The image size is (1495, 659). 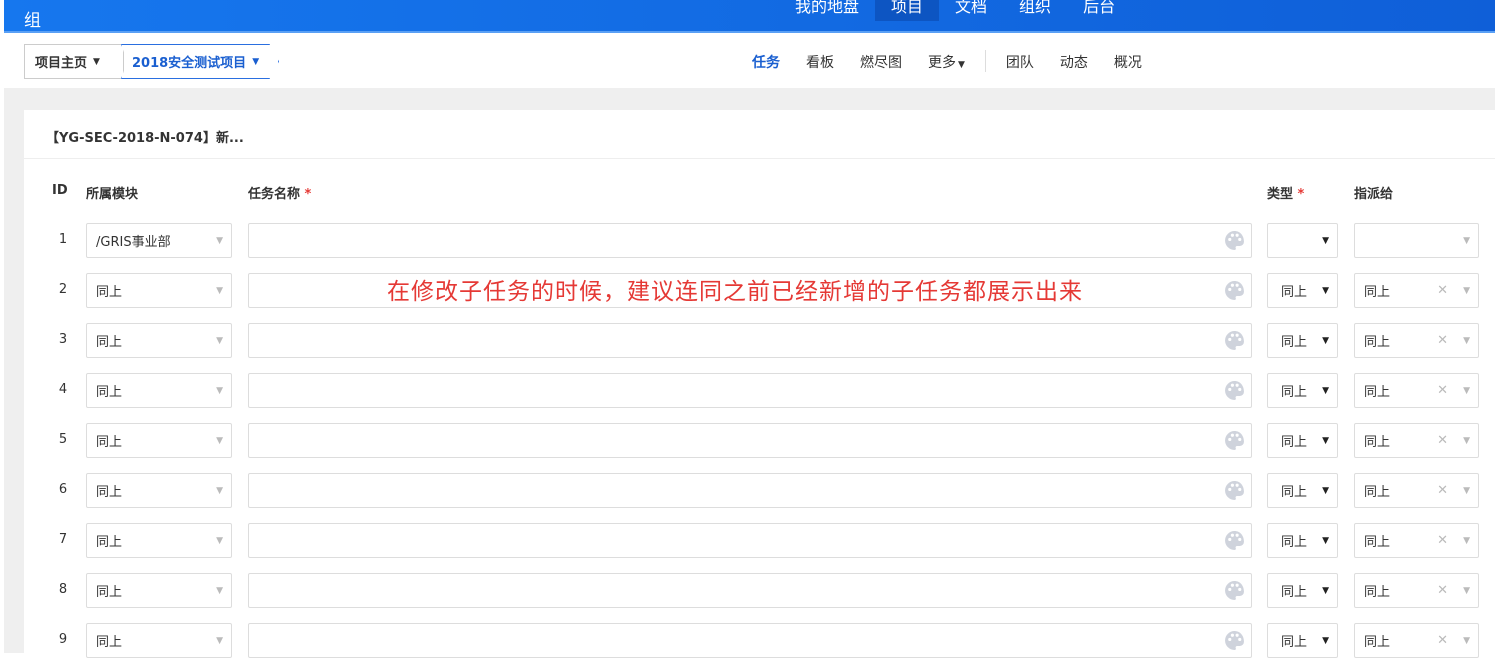 I want to click on breadcrumb-home: 项目主页 ▼, so click(x=74, y=61).